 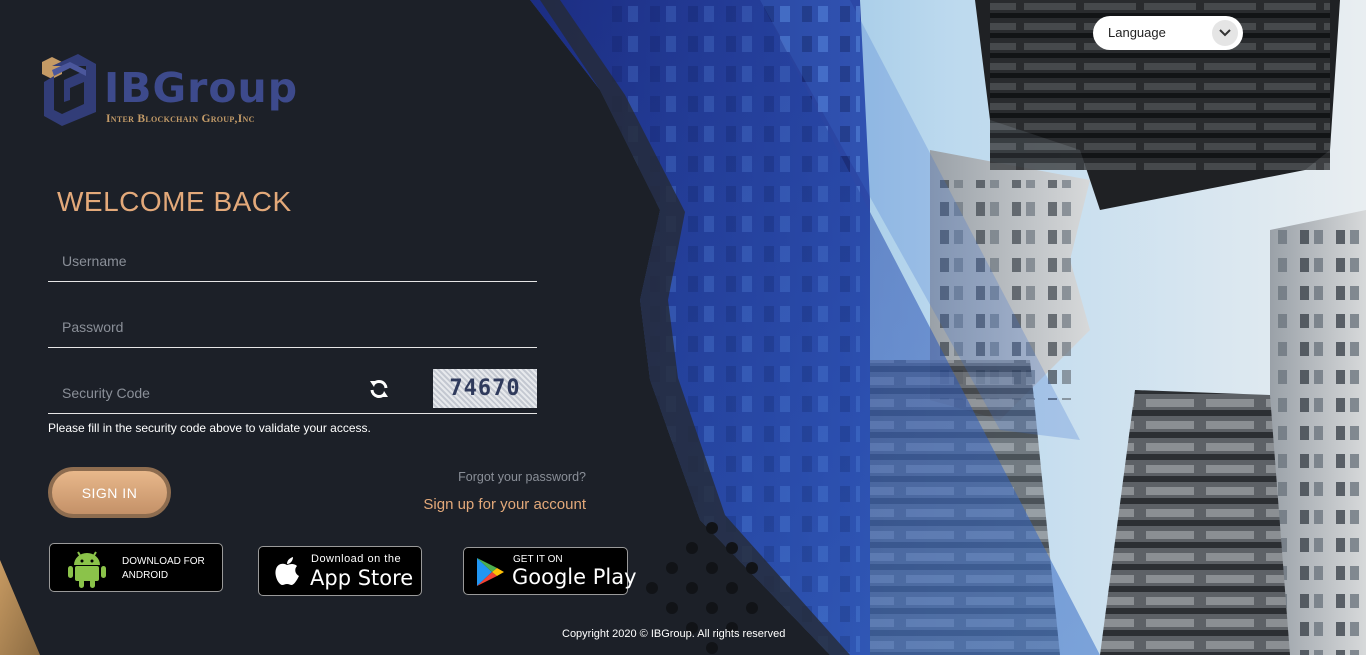 What do you see at coordinates (287, 574) in the screenshot?
I see `apple-icon` at bounding box center [287, 574].